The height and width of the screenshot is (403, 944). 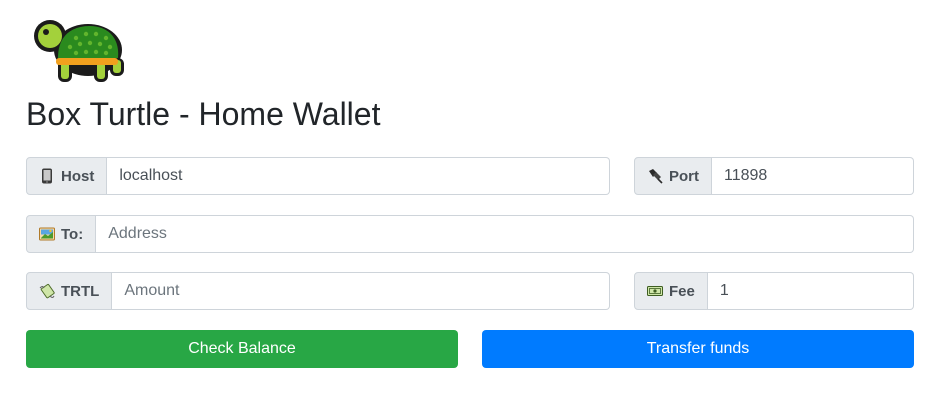 I want to click on fee-addon: Fee, so click(x=671, y=291).